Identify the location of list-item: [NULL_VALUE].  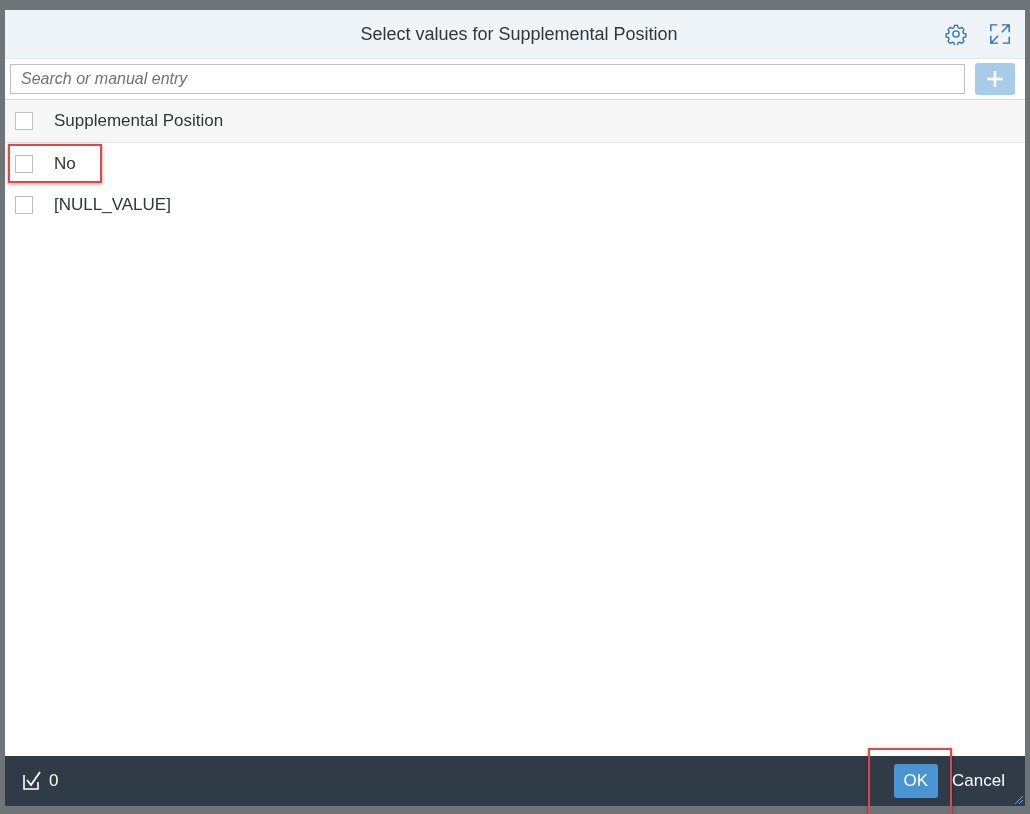
(112, 204).